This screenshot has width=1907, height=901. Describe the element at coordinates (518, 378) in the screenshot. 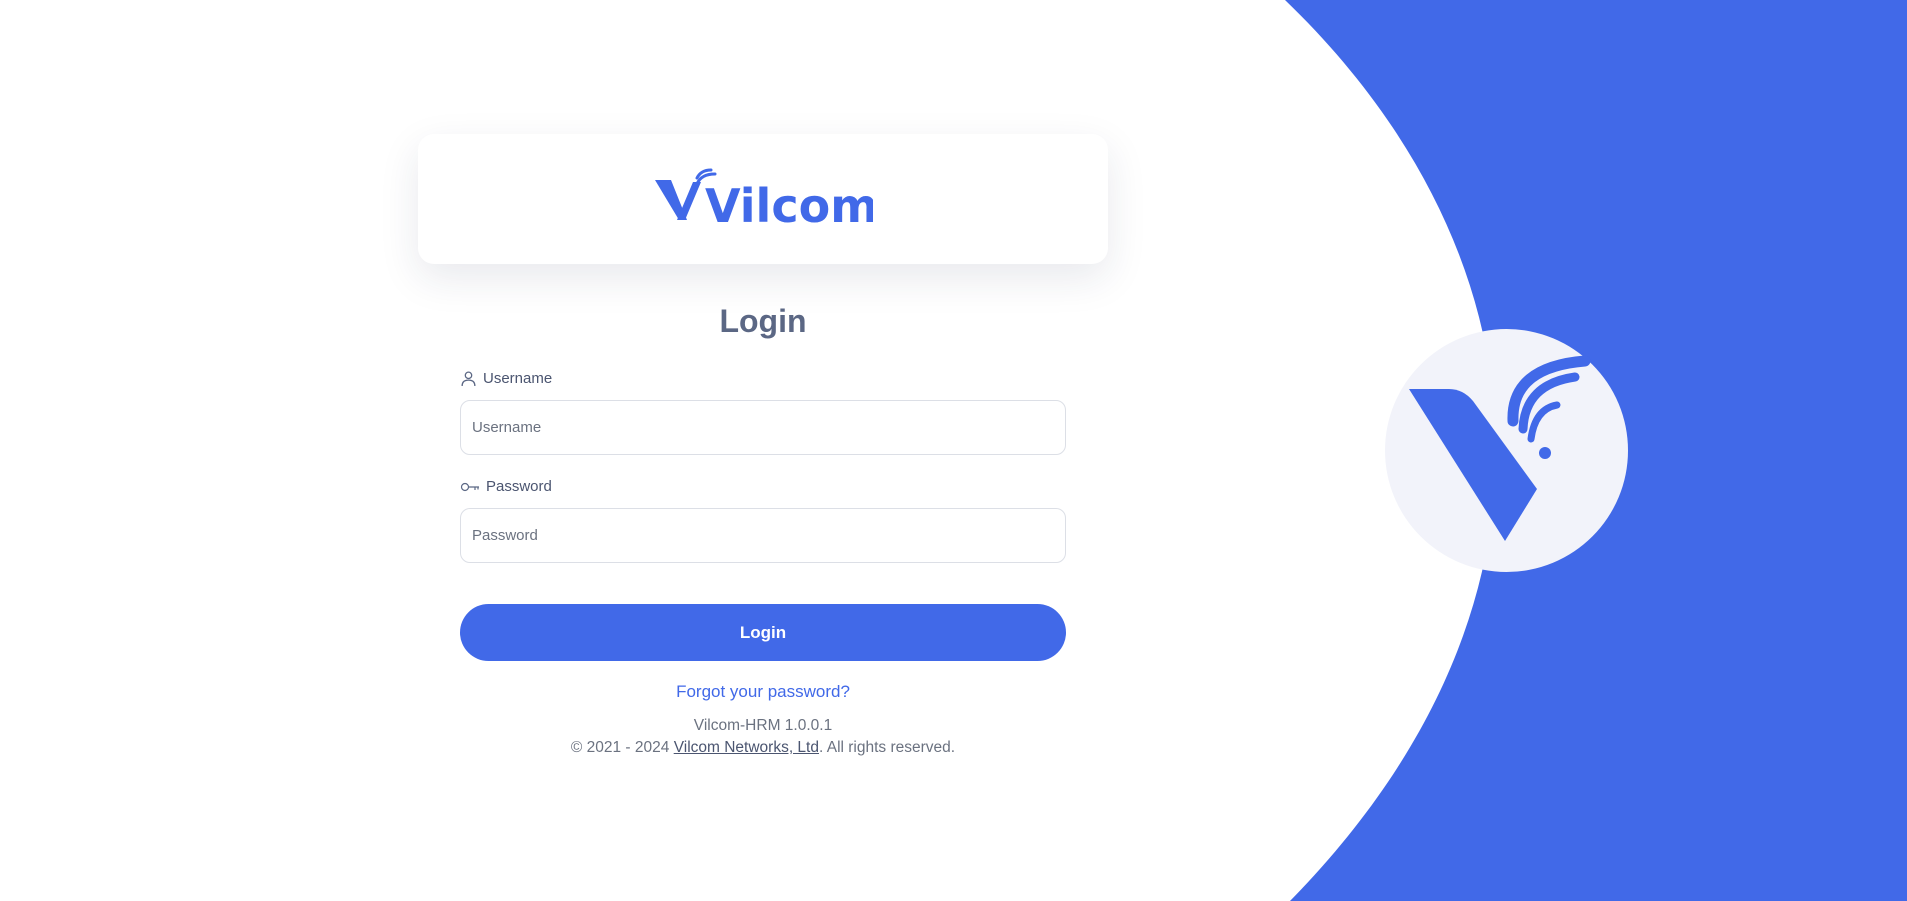

I see `username-label-text: Username` at that location.